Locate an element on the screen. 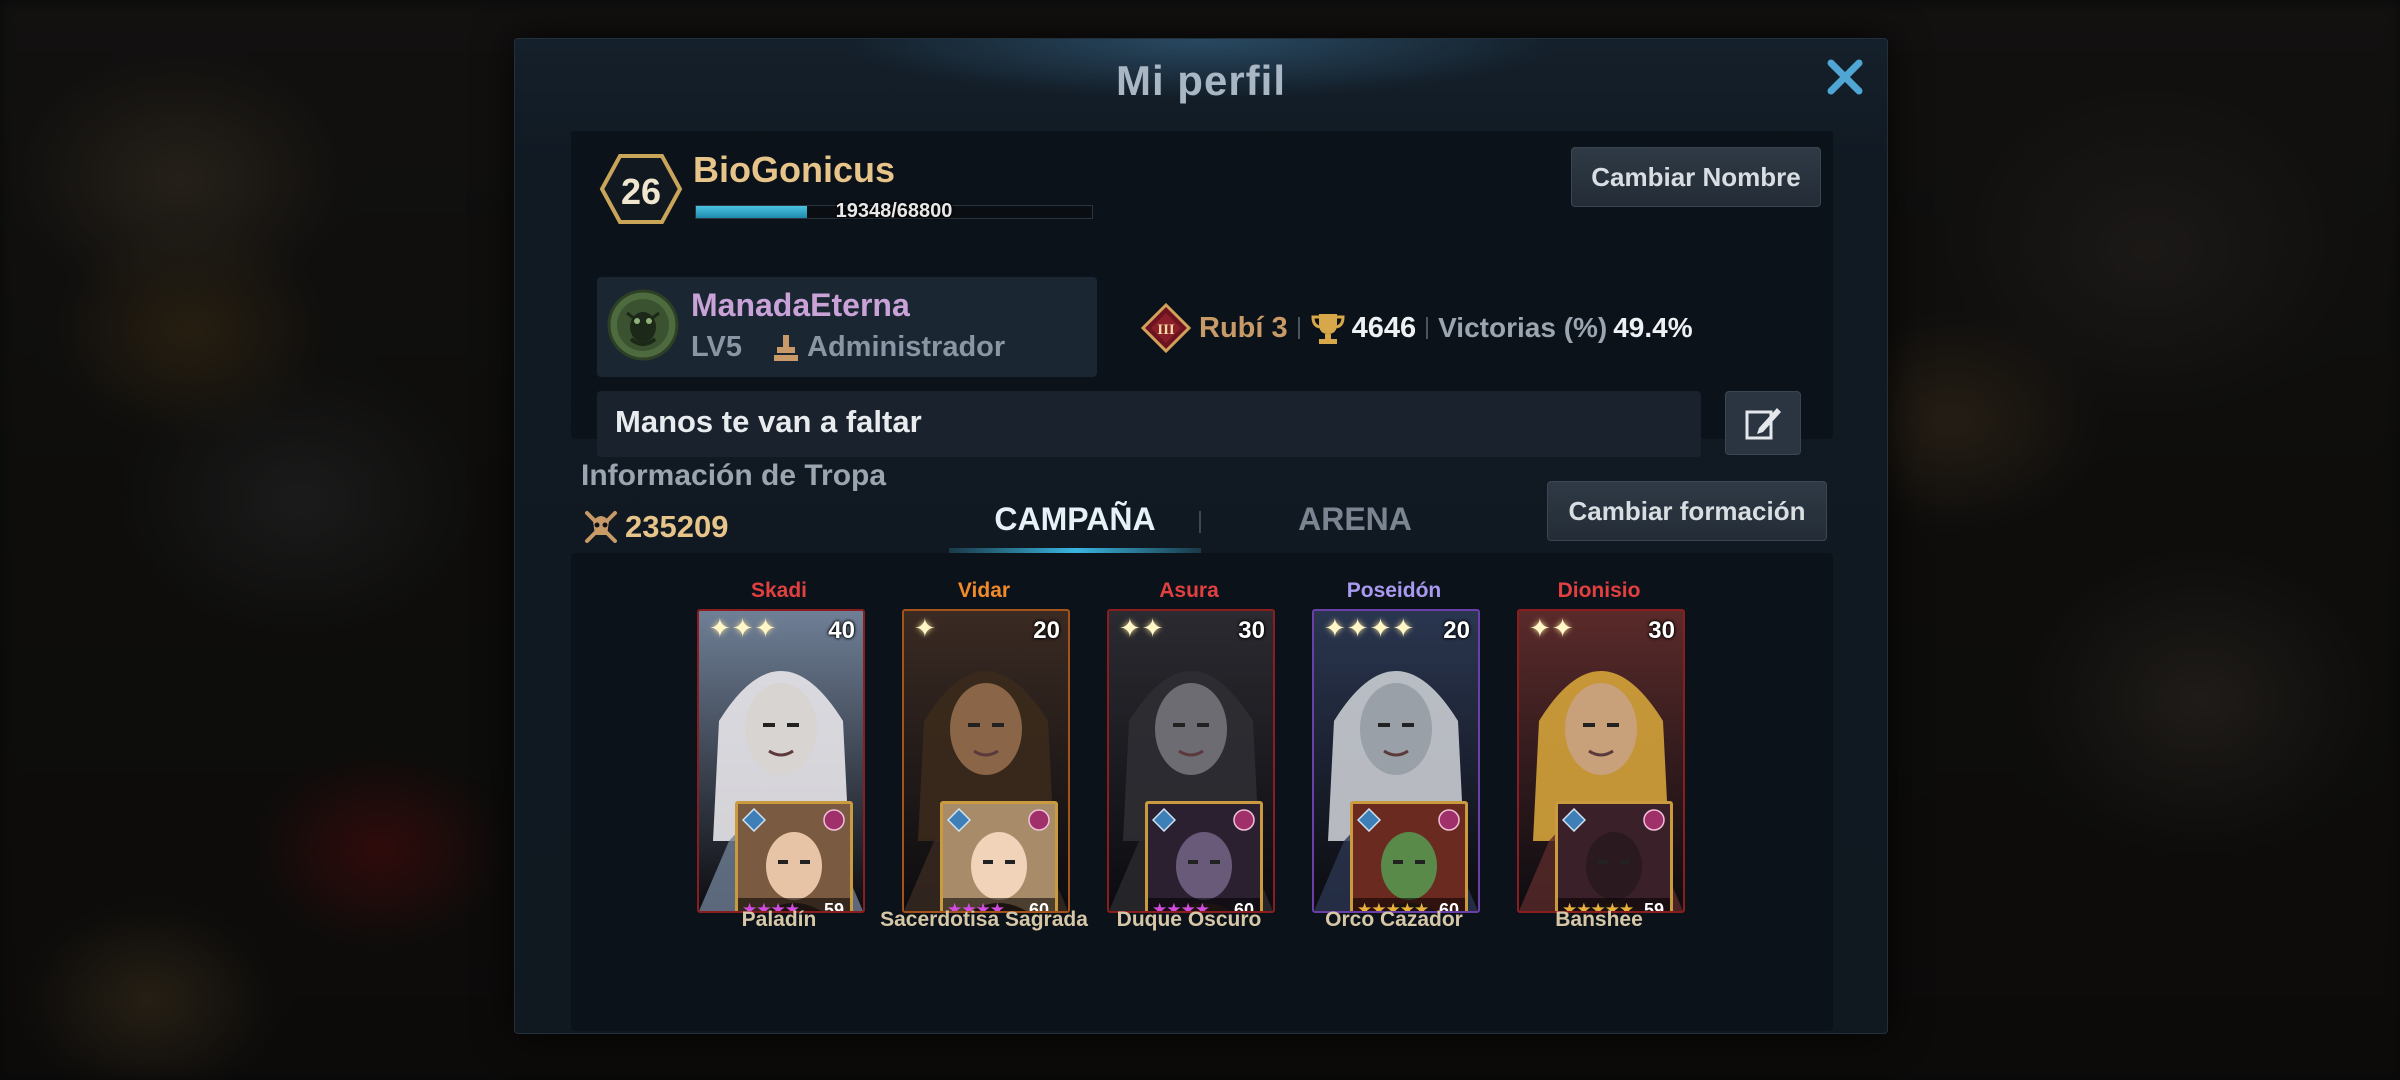 The width and height of the screenshot is (2400, 1080). hero-slot: Vidar ✦ 20 ★★★★ 60 Sacerdotisa Sagrada is located at coordinates (984, 779).